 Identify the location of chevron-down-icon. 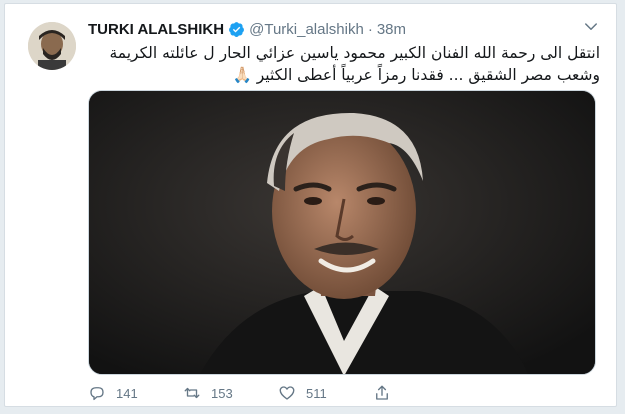
(591, 26).